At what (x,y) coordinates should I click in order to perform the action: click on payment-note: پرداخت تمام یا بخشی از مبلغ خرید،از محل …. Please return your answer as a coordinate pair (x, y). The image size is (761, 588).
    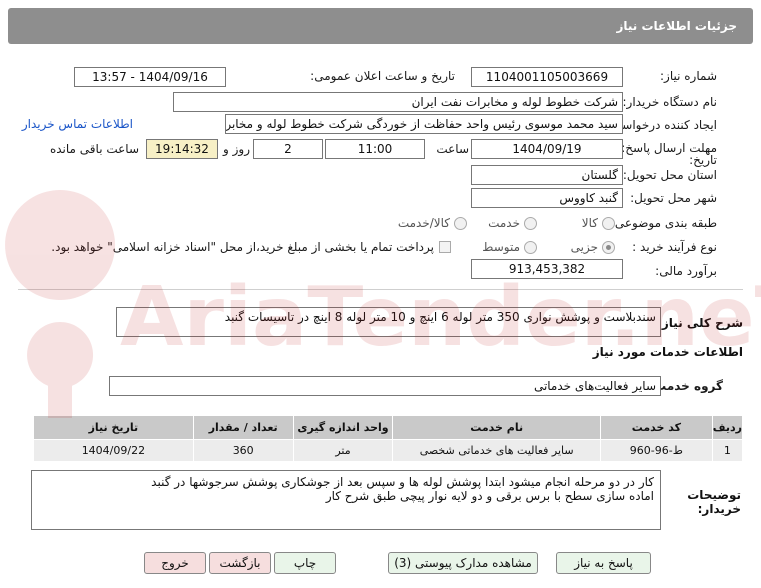
    Looking at the image, I should click on (242, 247).